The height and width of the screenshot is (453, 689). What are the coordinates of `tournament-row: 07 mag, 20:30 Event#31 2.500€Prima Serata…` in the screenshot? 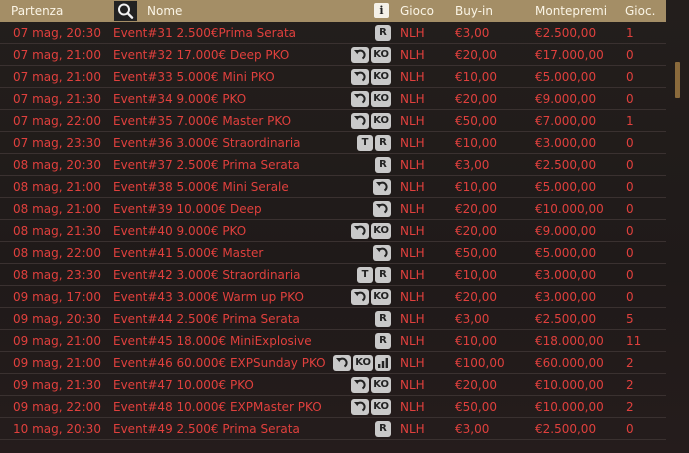 It's located at (333, 33).